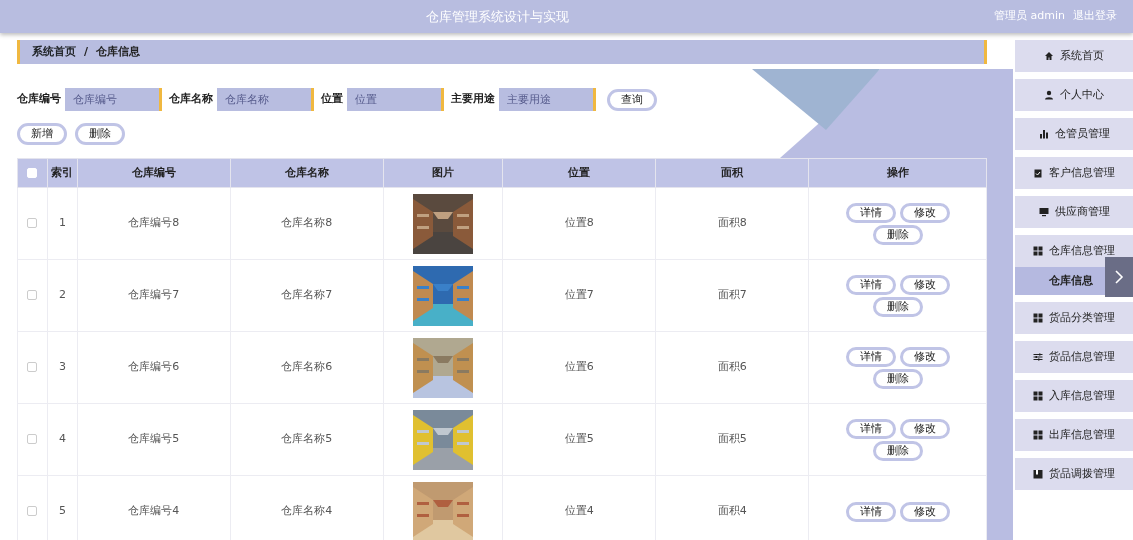 This screenshot has height=540, width=1133. I want to click on sidebar-item: 货品分类管理, so click(1074, 318).